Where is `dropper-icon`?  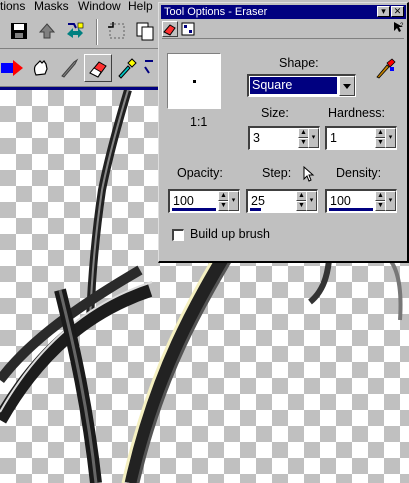 dropper-icon is located at coordinates (127, 68).